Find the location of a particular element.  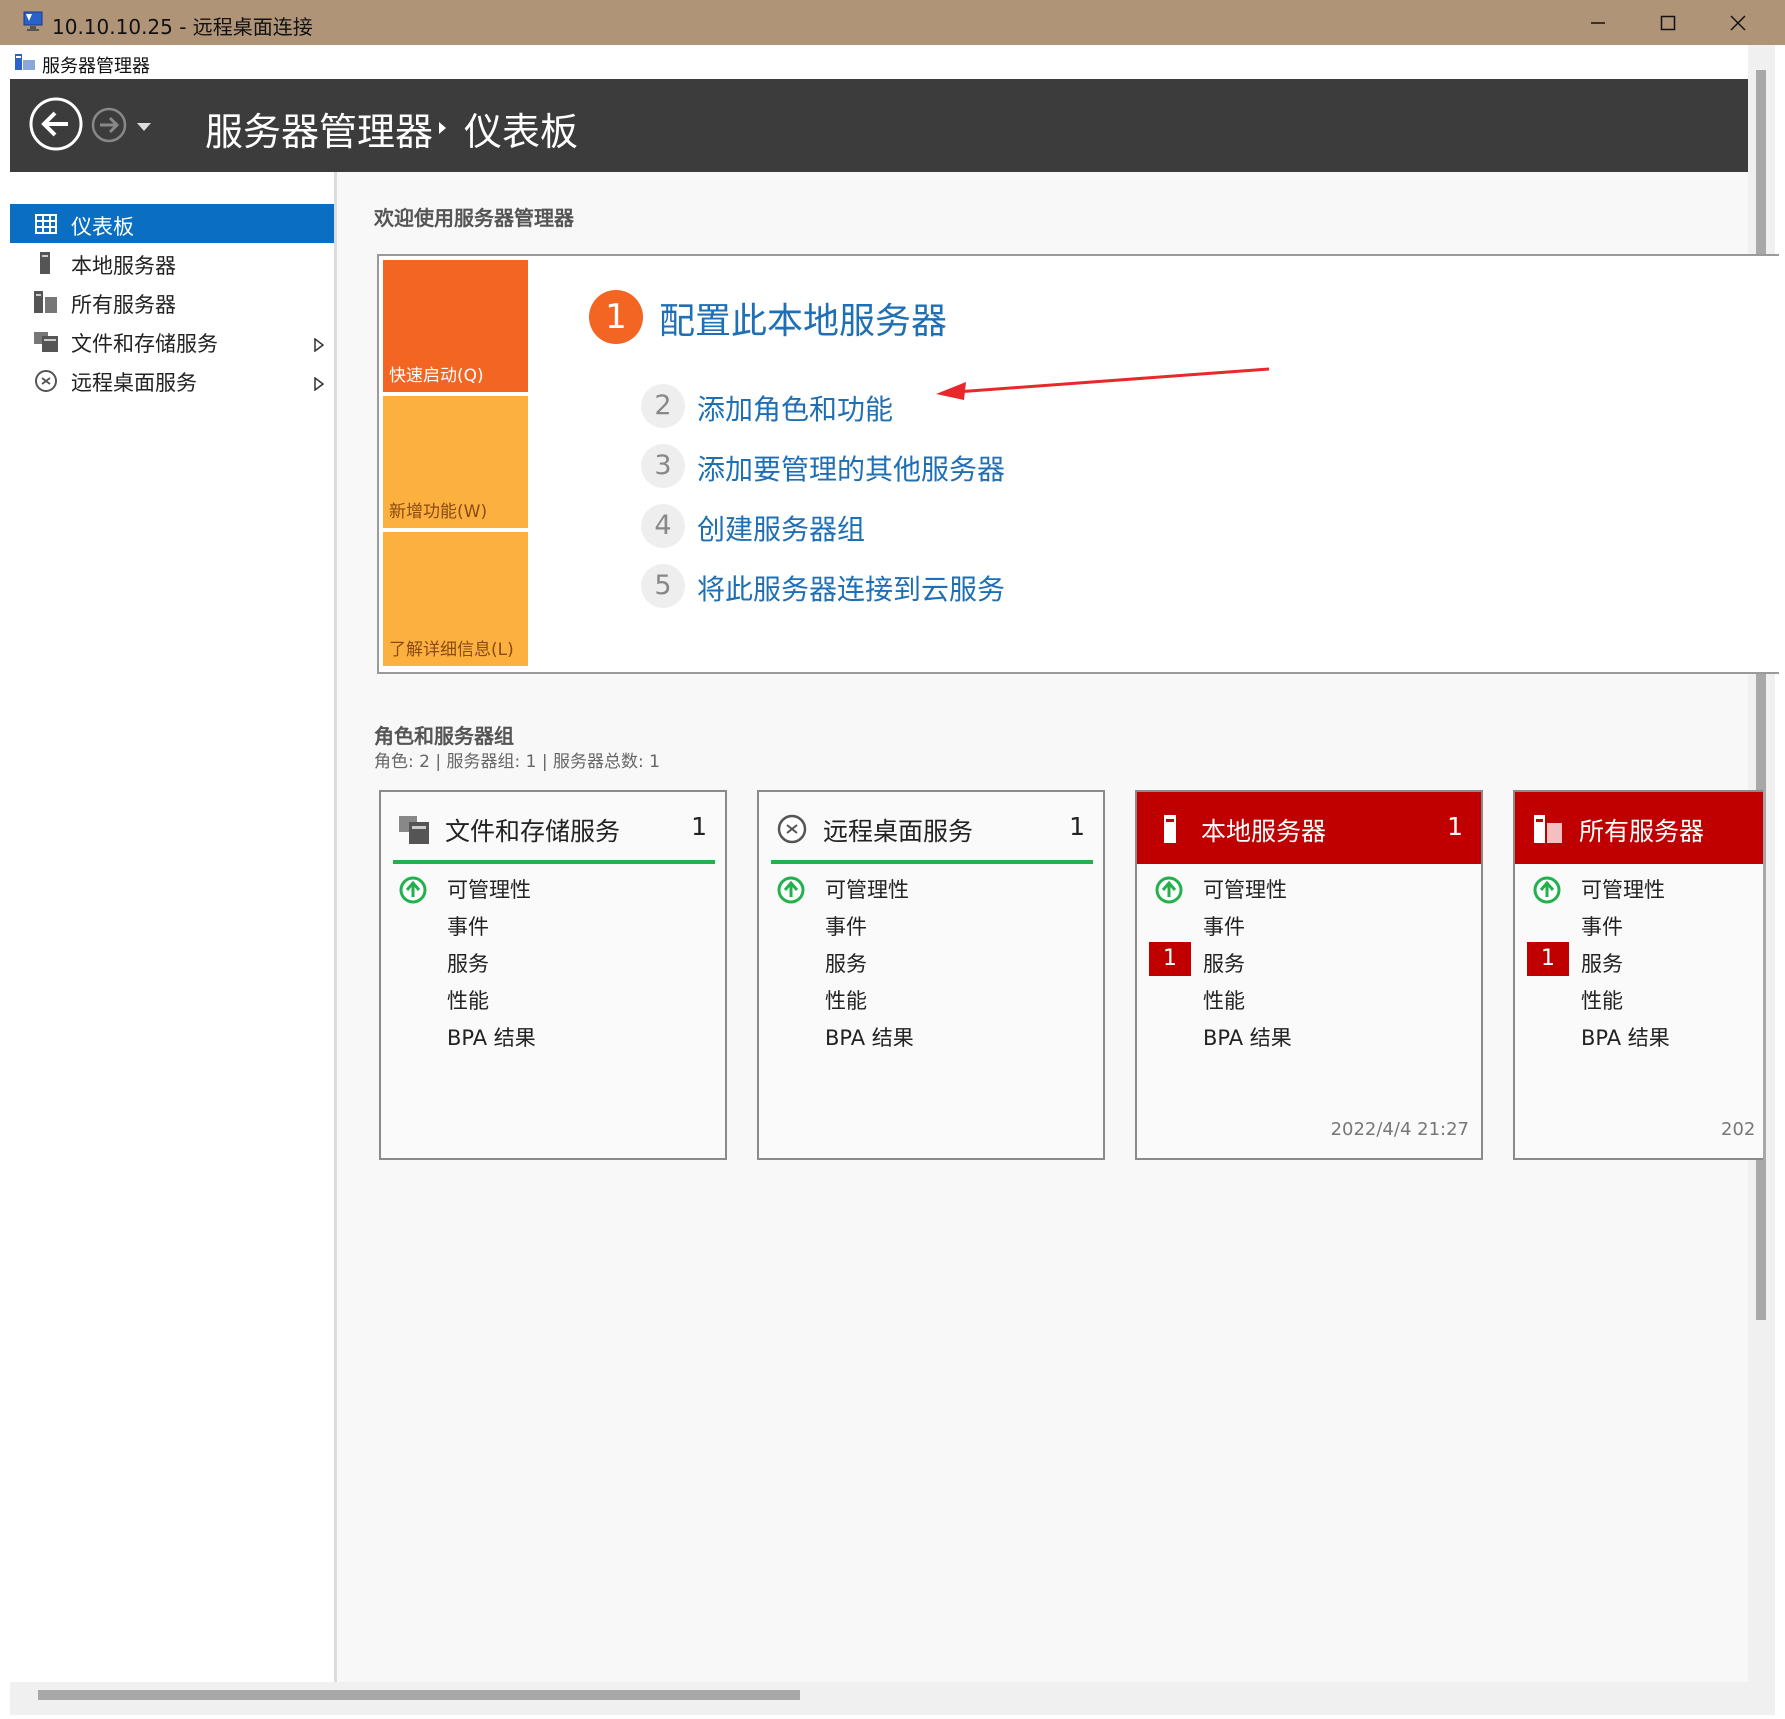

step-number: 2 is located at coordinates (663, 406).